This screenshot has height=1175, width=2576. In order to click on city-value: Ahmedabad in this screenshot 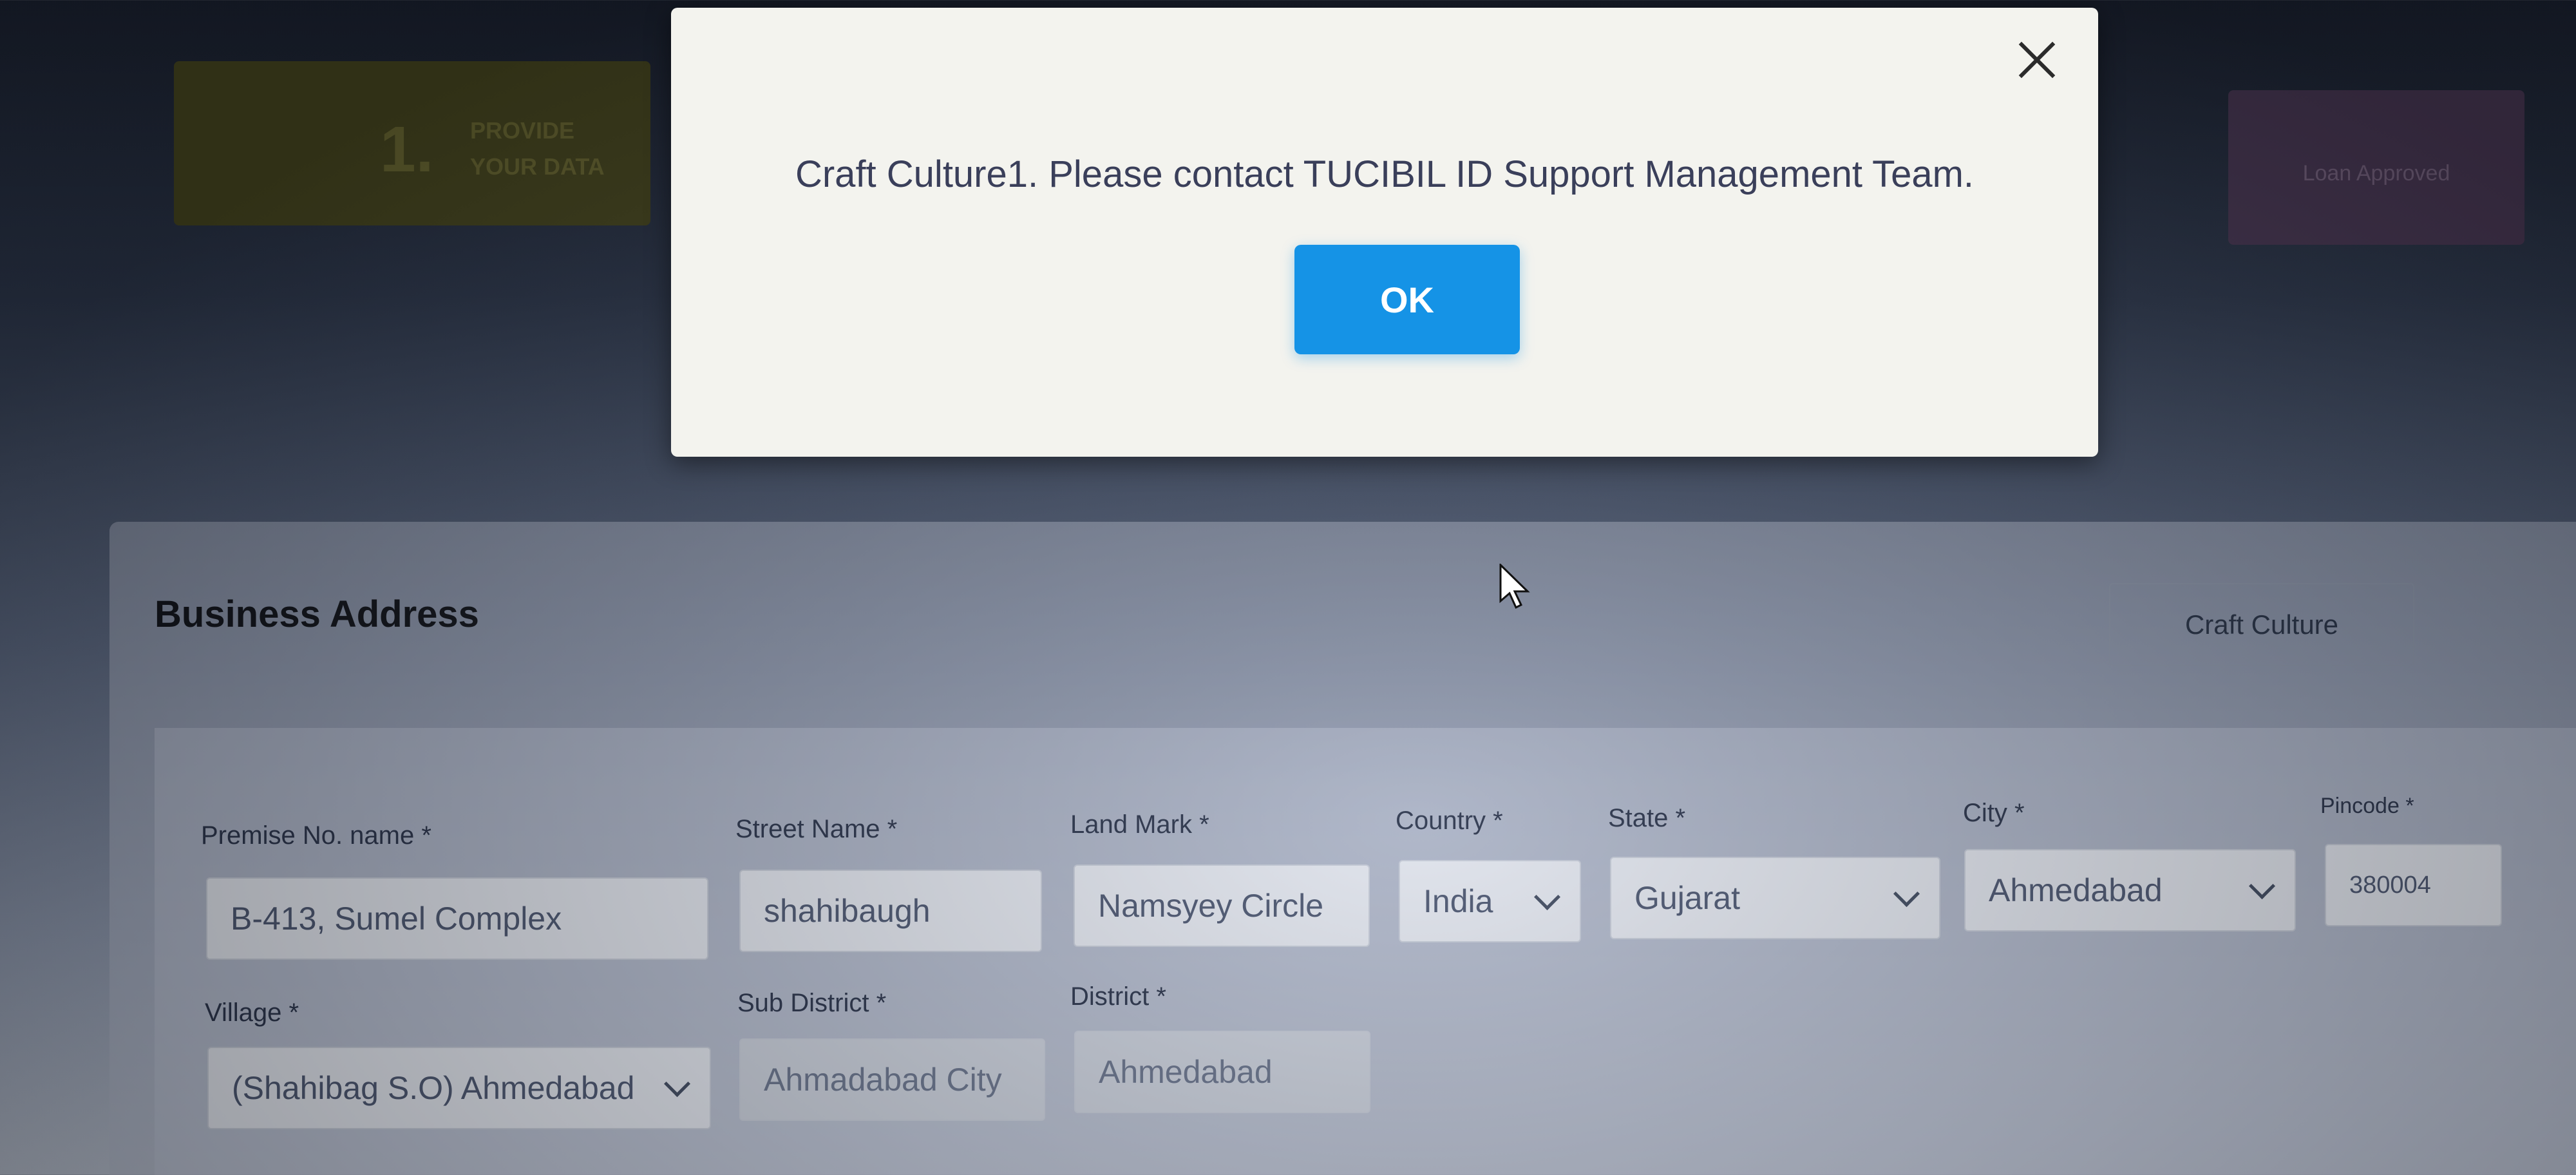, I will do `click(2076, 890)`.